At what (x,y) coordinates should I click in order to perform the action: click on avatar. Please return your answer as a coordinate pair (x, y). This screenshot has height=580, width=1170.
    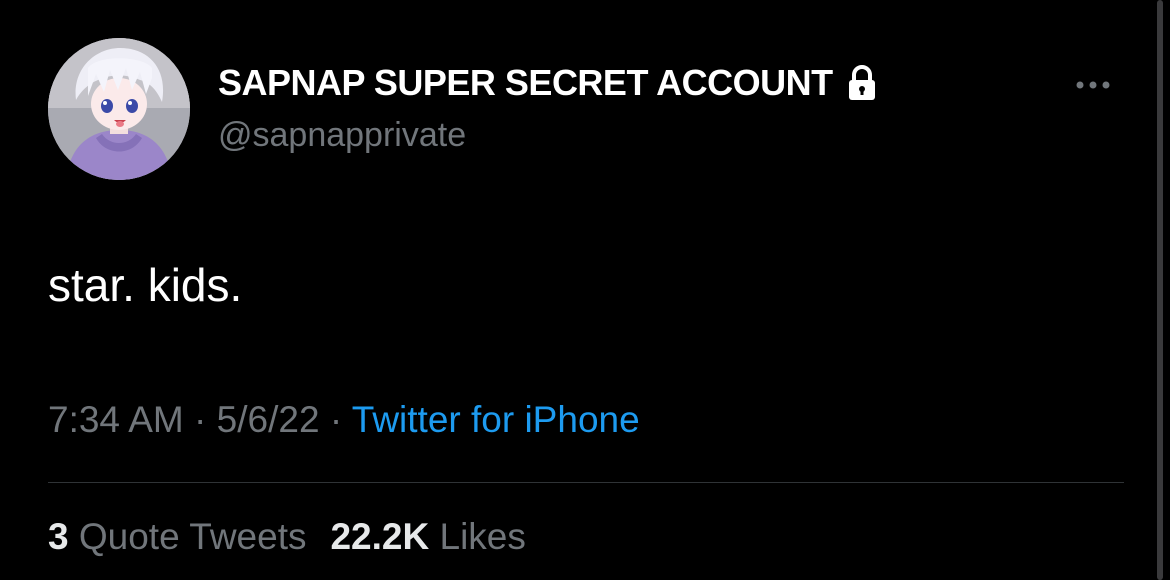
    Looking at the image, I should click on (119, 109).